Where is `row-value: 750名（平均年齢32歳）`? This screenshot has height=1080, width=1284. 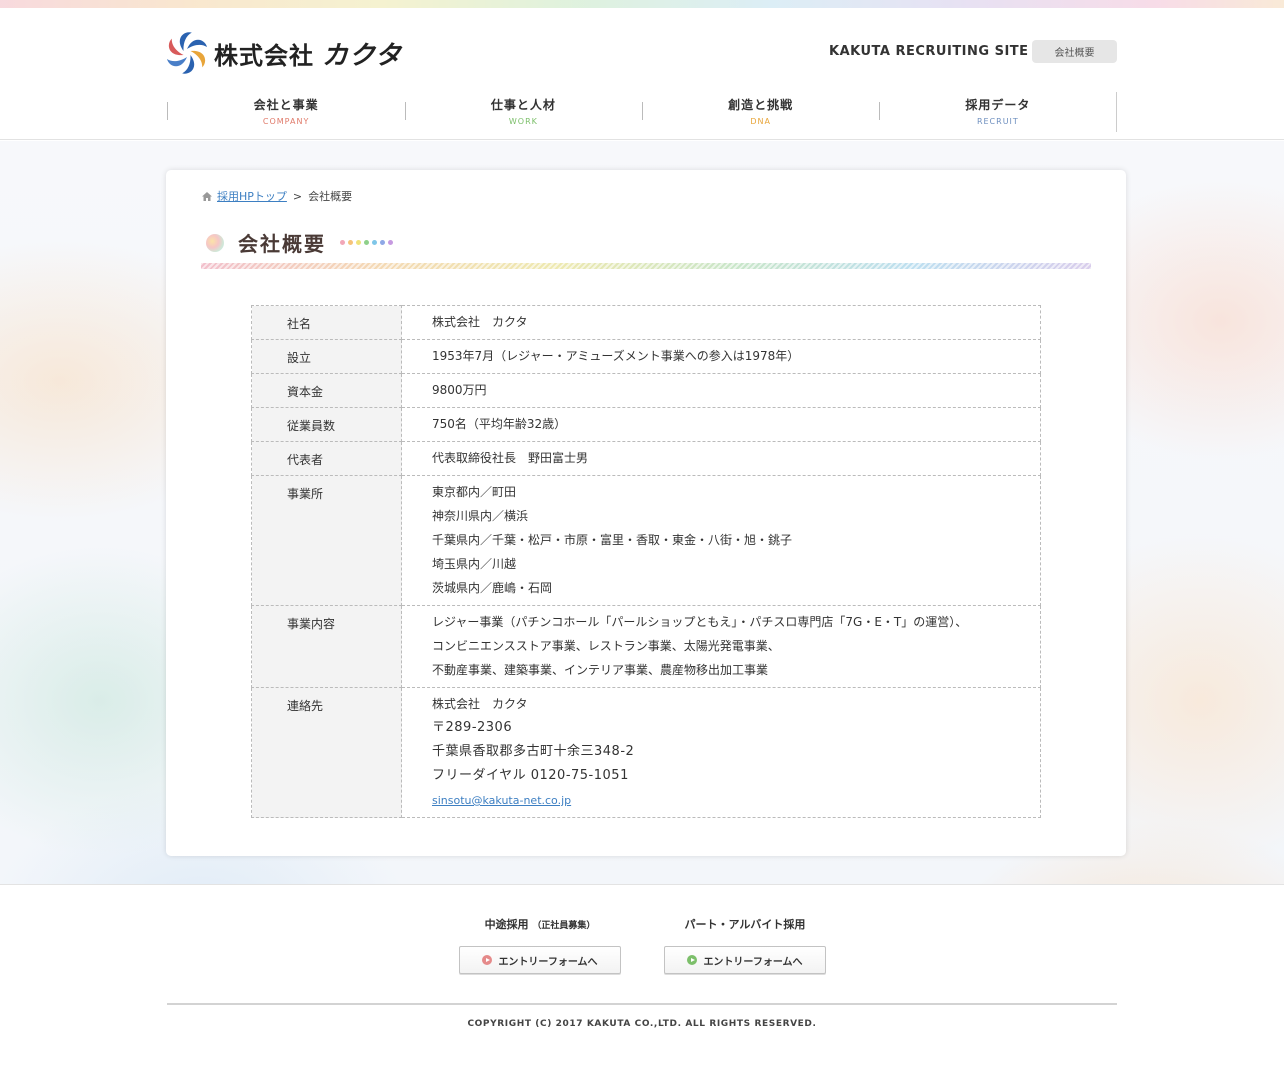
row-value: 750名（平均年齢32歳） is located at coordinates (721, 424).